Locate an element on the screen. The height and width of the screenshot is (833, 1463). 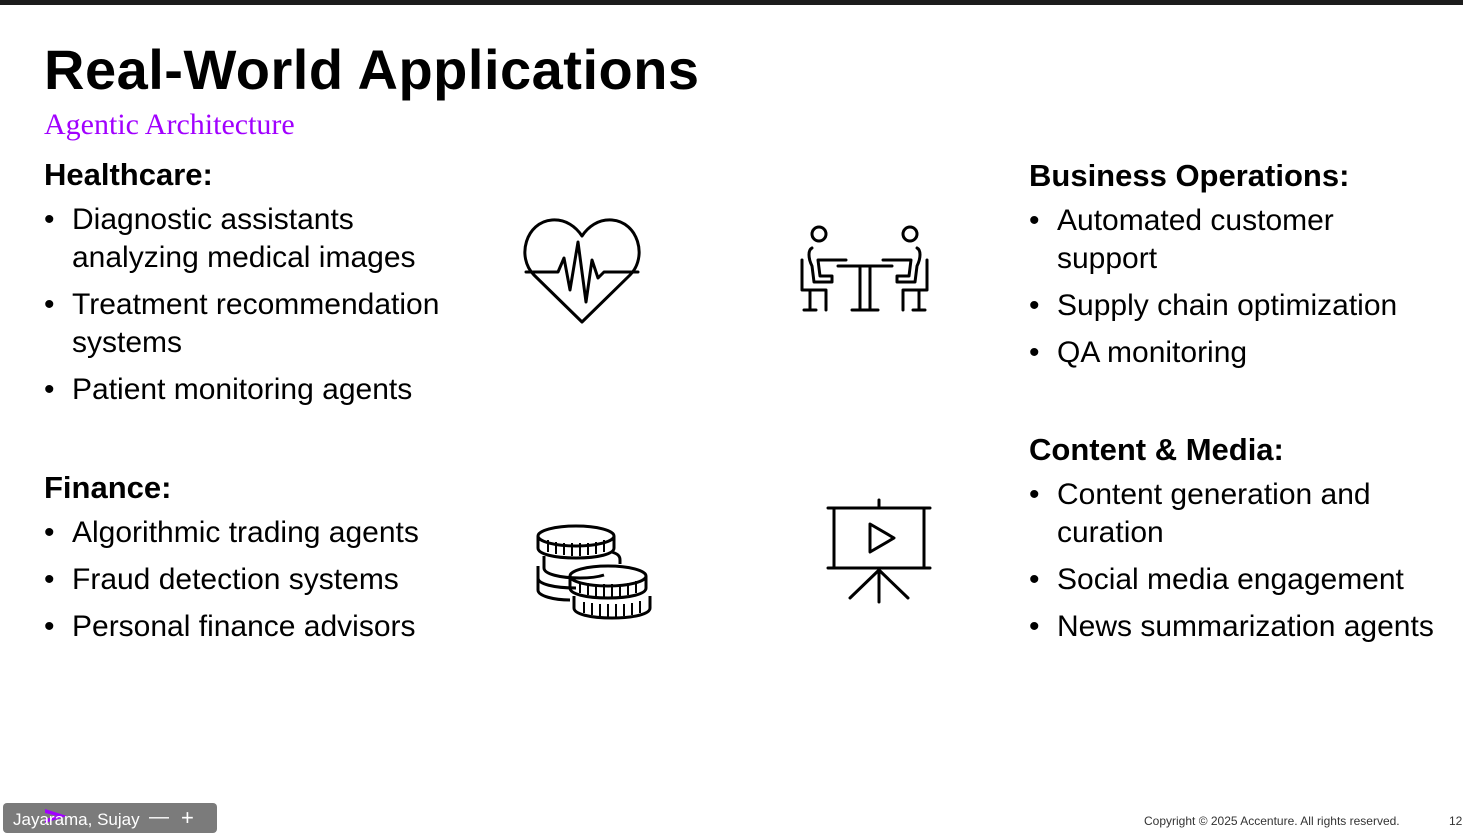
list-item-text: News summarization agents is located at coordinates (1245, 626).